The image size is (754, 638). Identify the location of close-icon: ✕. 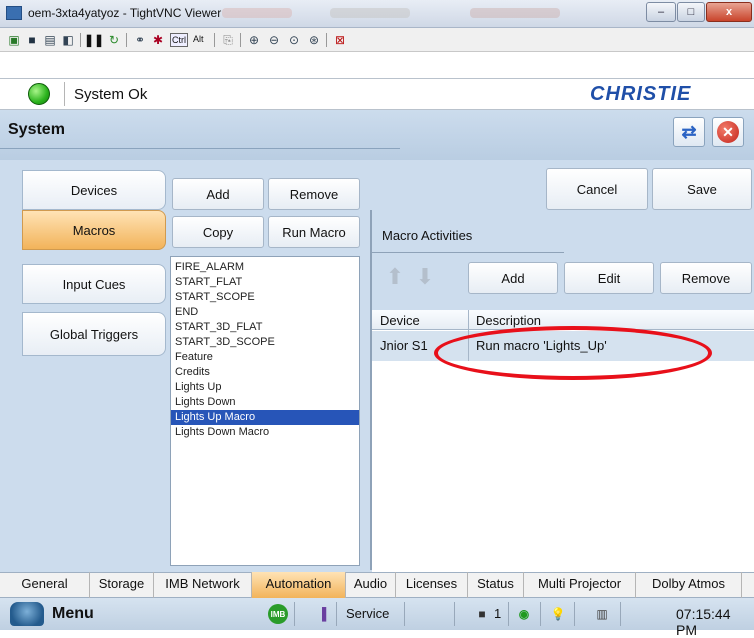
(728, 132).